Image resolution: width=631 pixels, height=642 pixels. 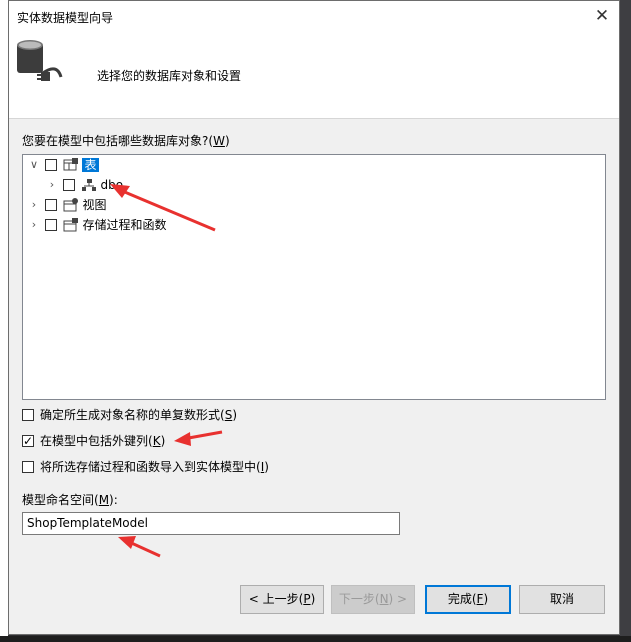 I want to click on tables-checkbox, so click(x=50, y=164).